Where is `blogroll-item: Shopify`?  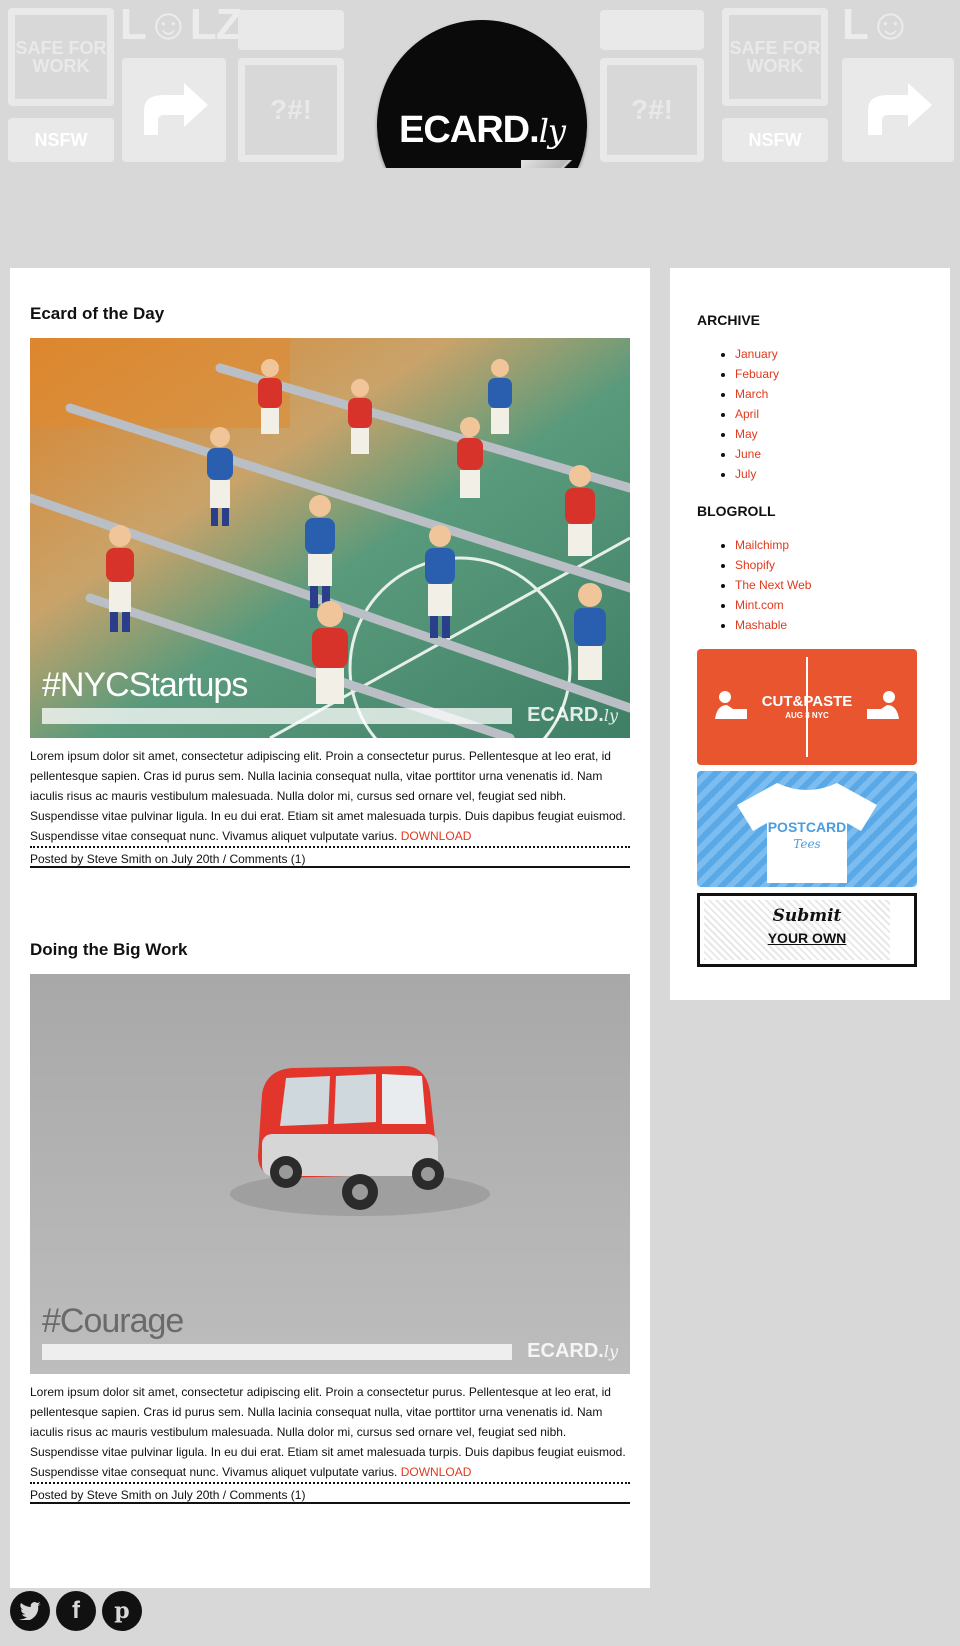
blogroll-item: Shopify is located at coordinates (773, 565).